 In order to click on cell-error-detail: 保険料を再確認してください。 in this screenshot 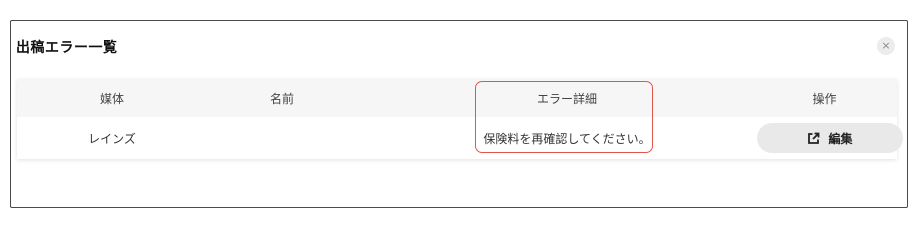, I will do `click(567, 139)`.